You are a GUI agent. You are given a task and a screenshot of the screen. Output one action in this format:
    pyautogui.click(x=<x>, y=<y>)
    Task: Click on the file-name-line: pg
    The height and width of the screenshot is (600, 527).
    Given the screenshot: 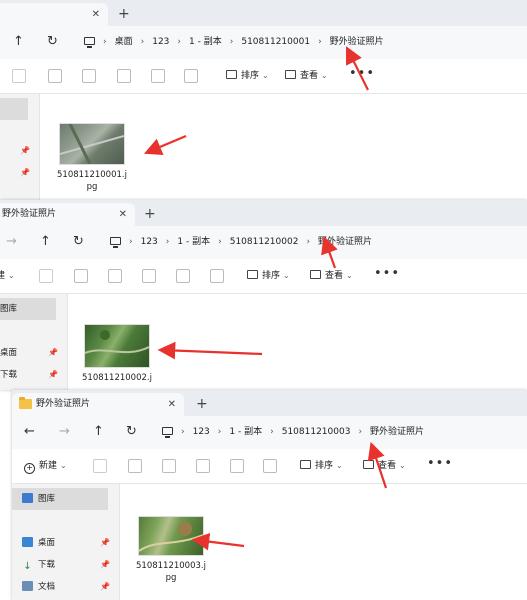 What is the action you would take?
    pyautogui.click(x=92, y=187)
    